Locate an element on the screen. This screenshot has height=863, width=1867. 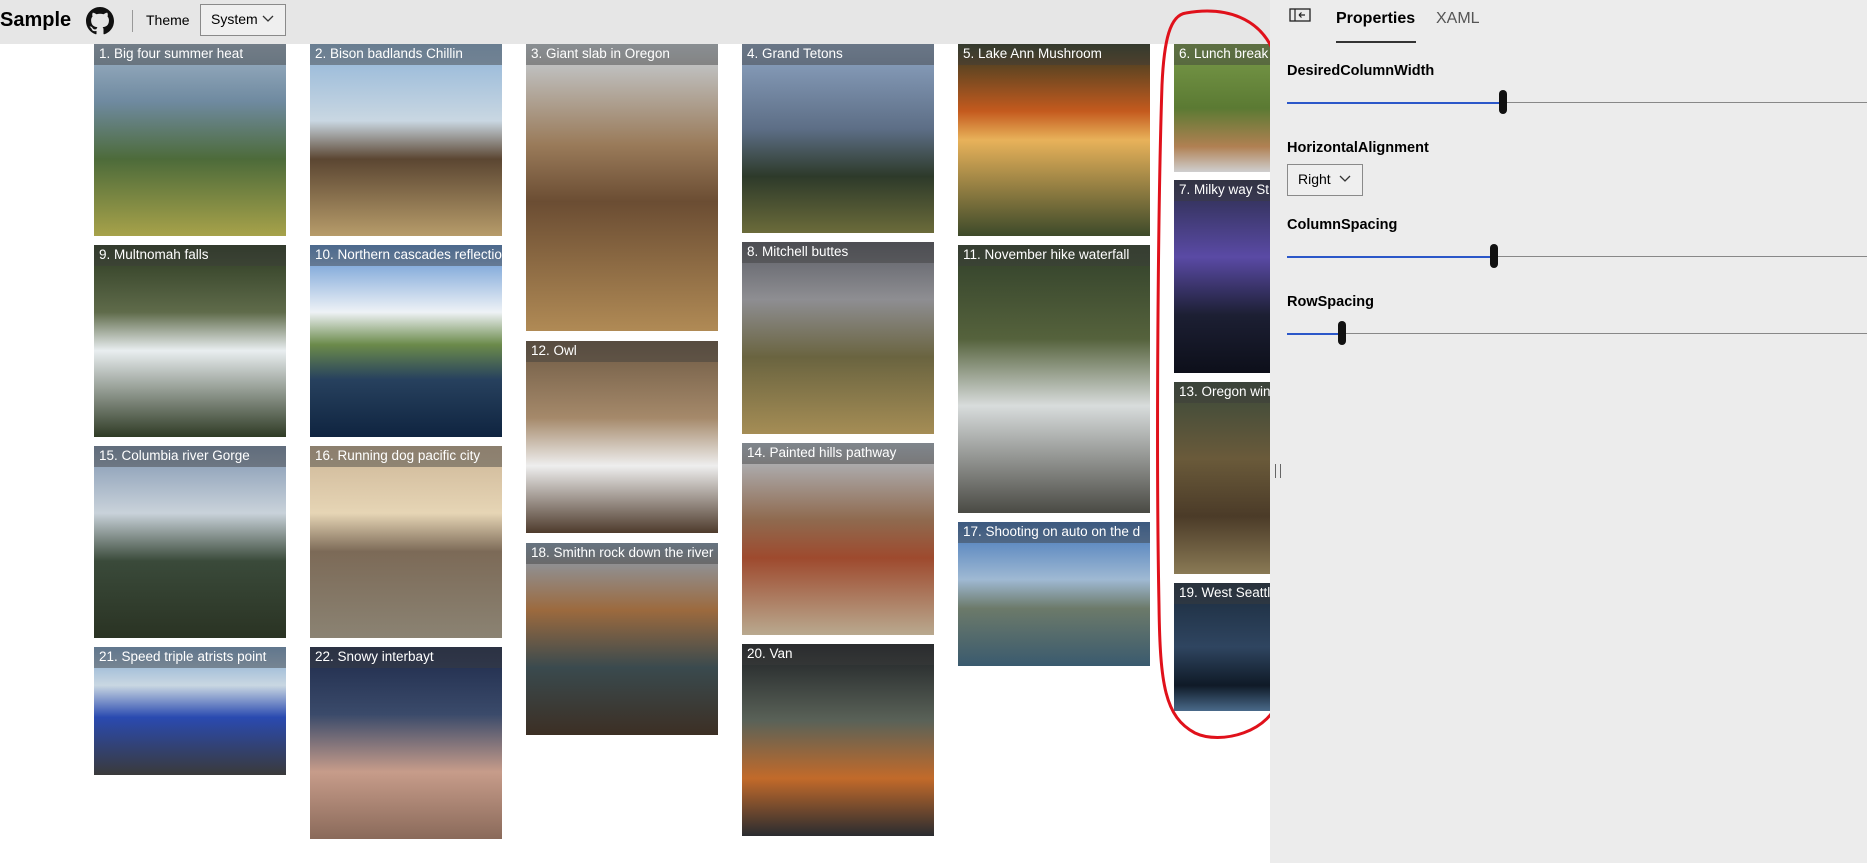
gallery-item-caption: 16. Running dog pacific city is located at coordinates (406, 456).